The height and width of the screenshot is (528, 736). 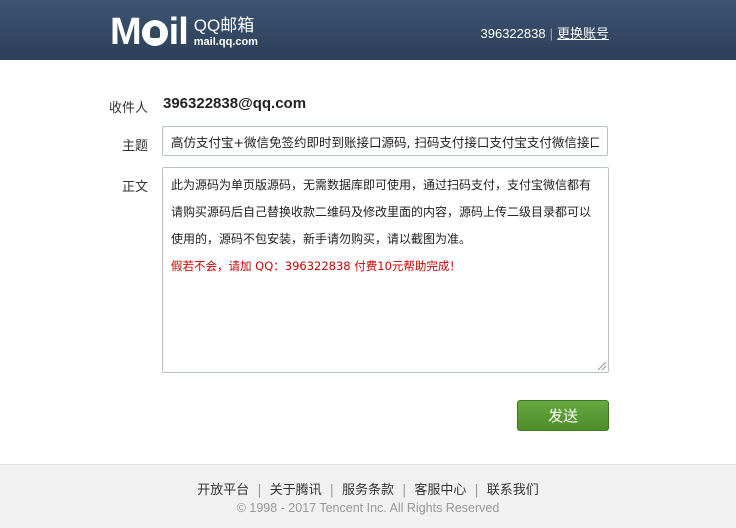 What do you see at coordinates (316, 266) in the screenshot?
I see `body-note: 假若不会，请加 QQ：396322838 付费10元帮助完成！` at bounding box center [316, 266].